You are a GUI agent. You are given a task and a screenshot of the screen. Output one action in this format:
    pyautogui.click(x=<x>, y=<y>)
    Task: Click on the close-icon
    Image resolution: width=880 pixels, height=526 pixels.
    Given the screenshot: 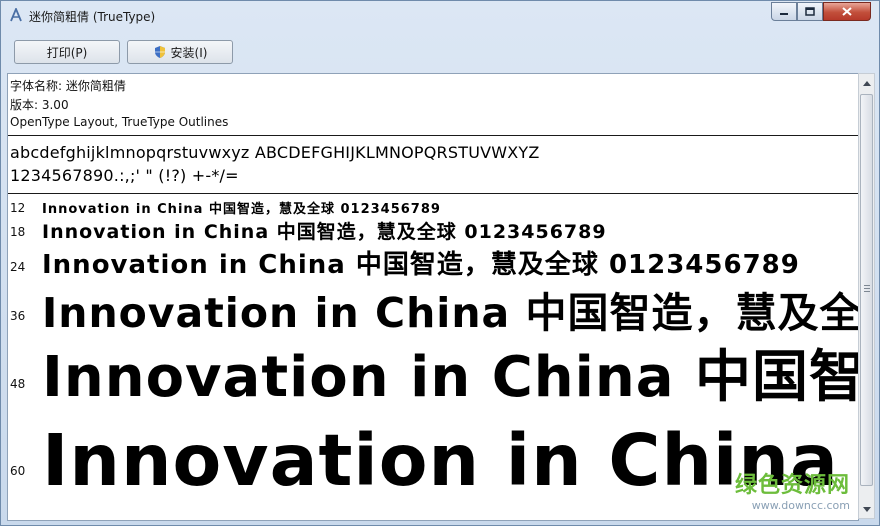 What is the action you would take?
    pyautogui.click(x=847, y=11)
    